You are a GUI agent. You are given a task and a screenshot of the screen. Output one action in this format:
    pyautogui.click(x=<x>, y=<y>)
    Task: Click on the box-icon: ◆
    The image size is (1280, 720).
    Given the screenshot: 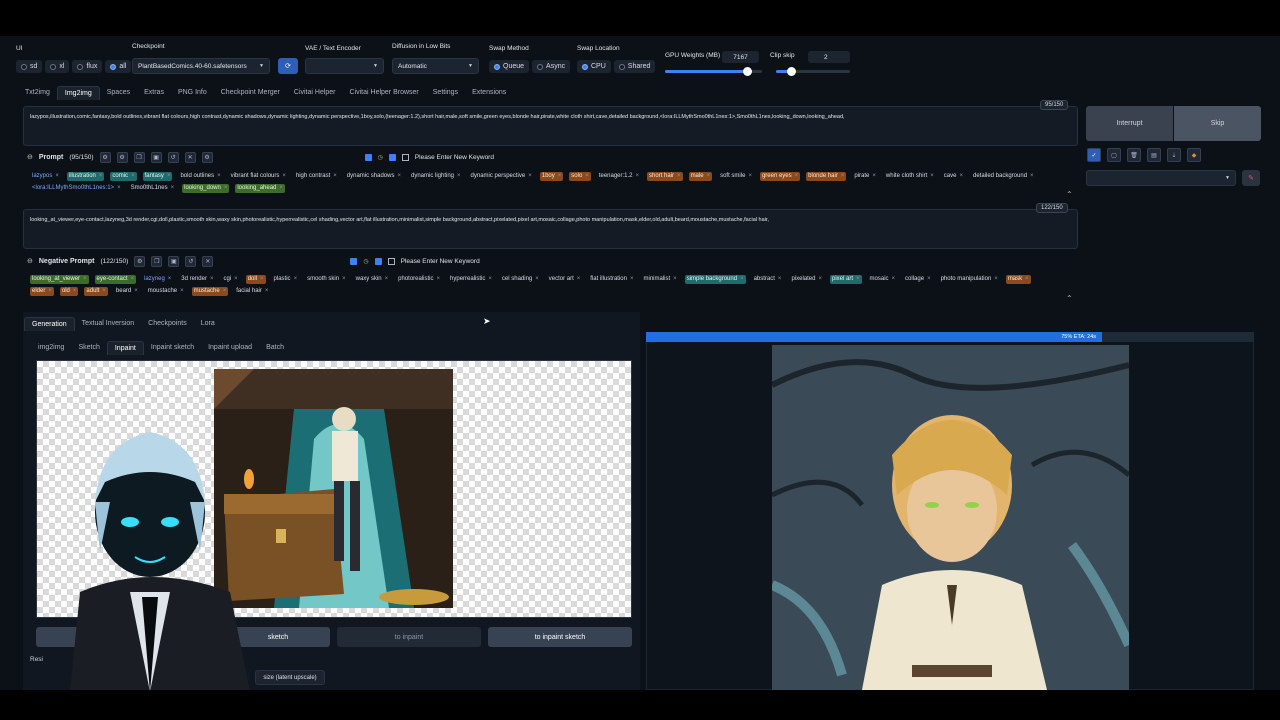 What is the action you would take?
    pyautogui.click(x=1194, y=155)
    